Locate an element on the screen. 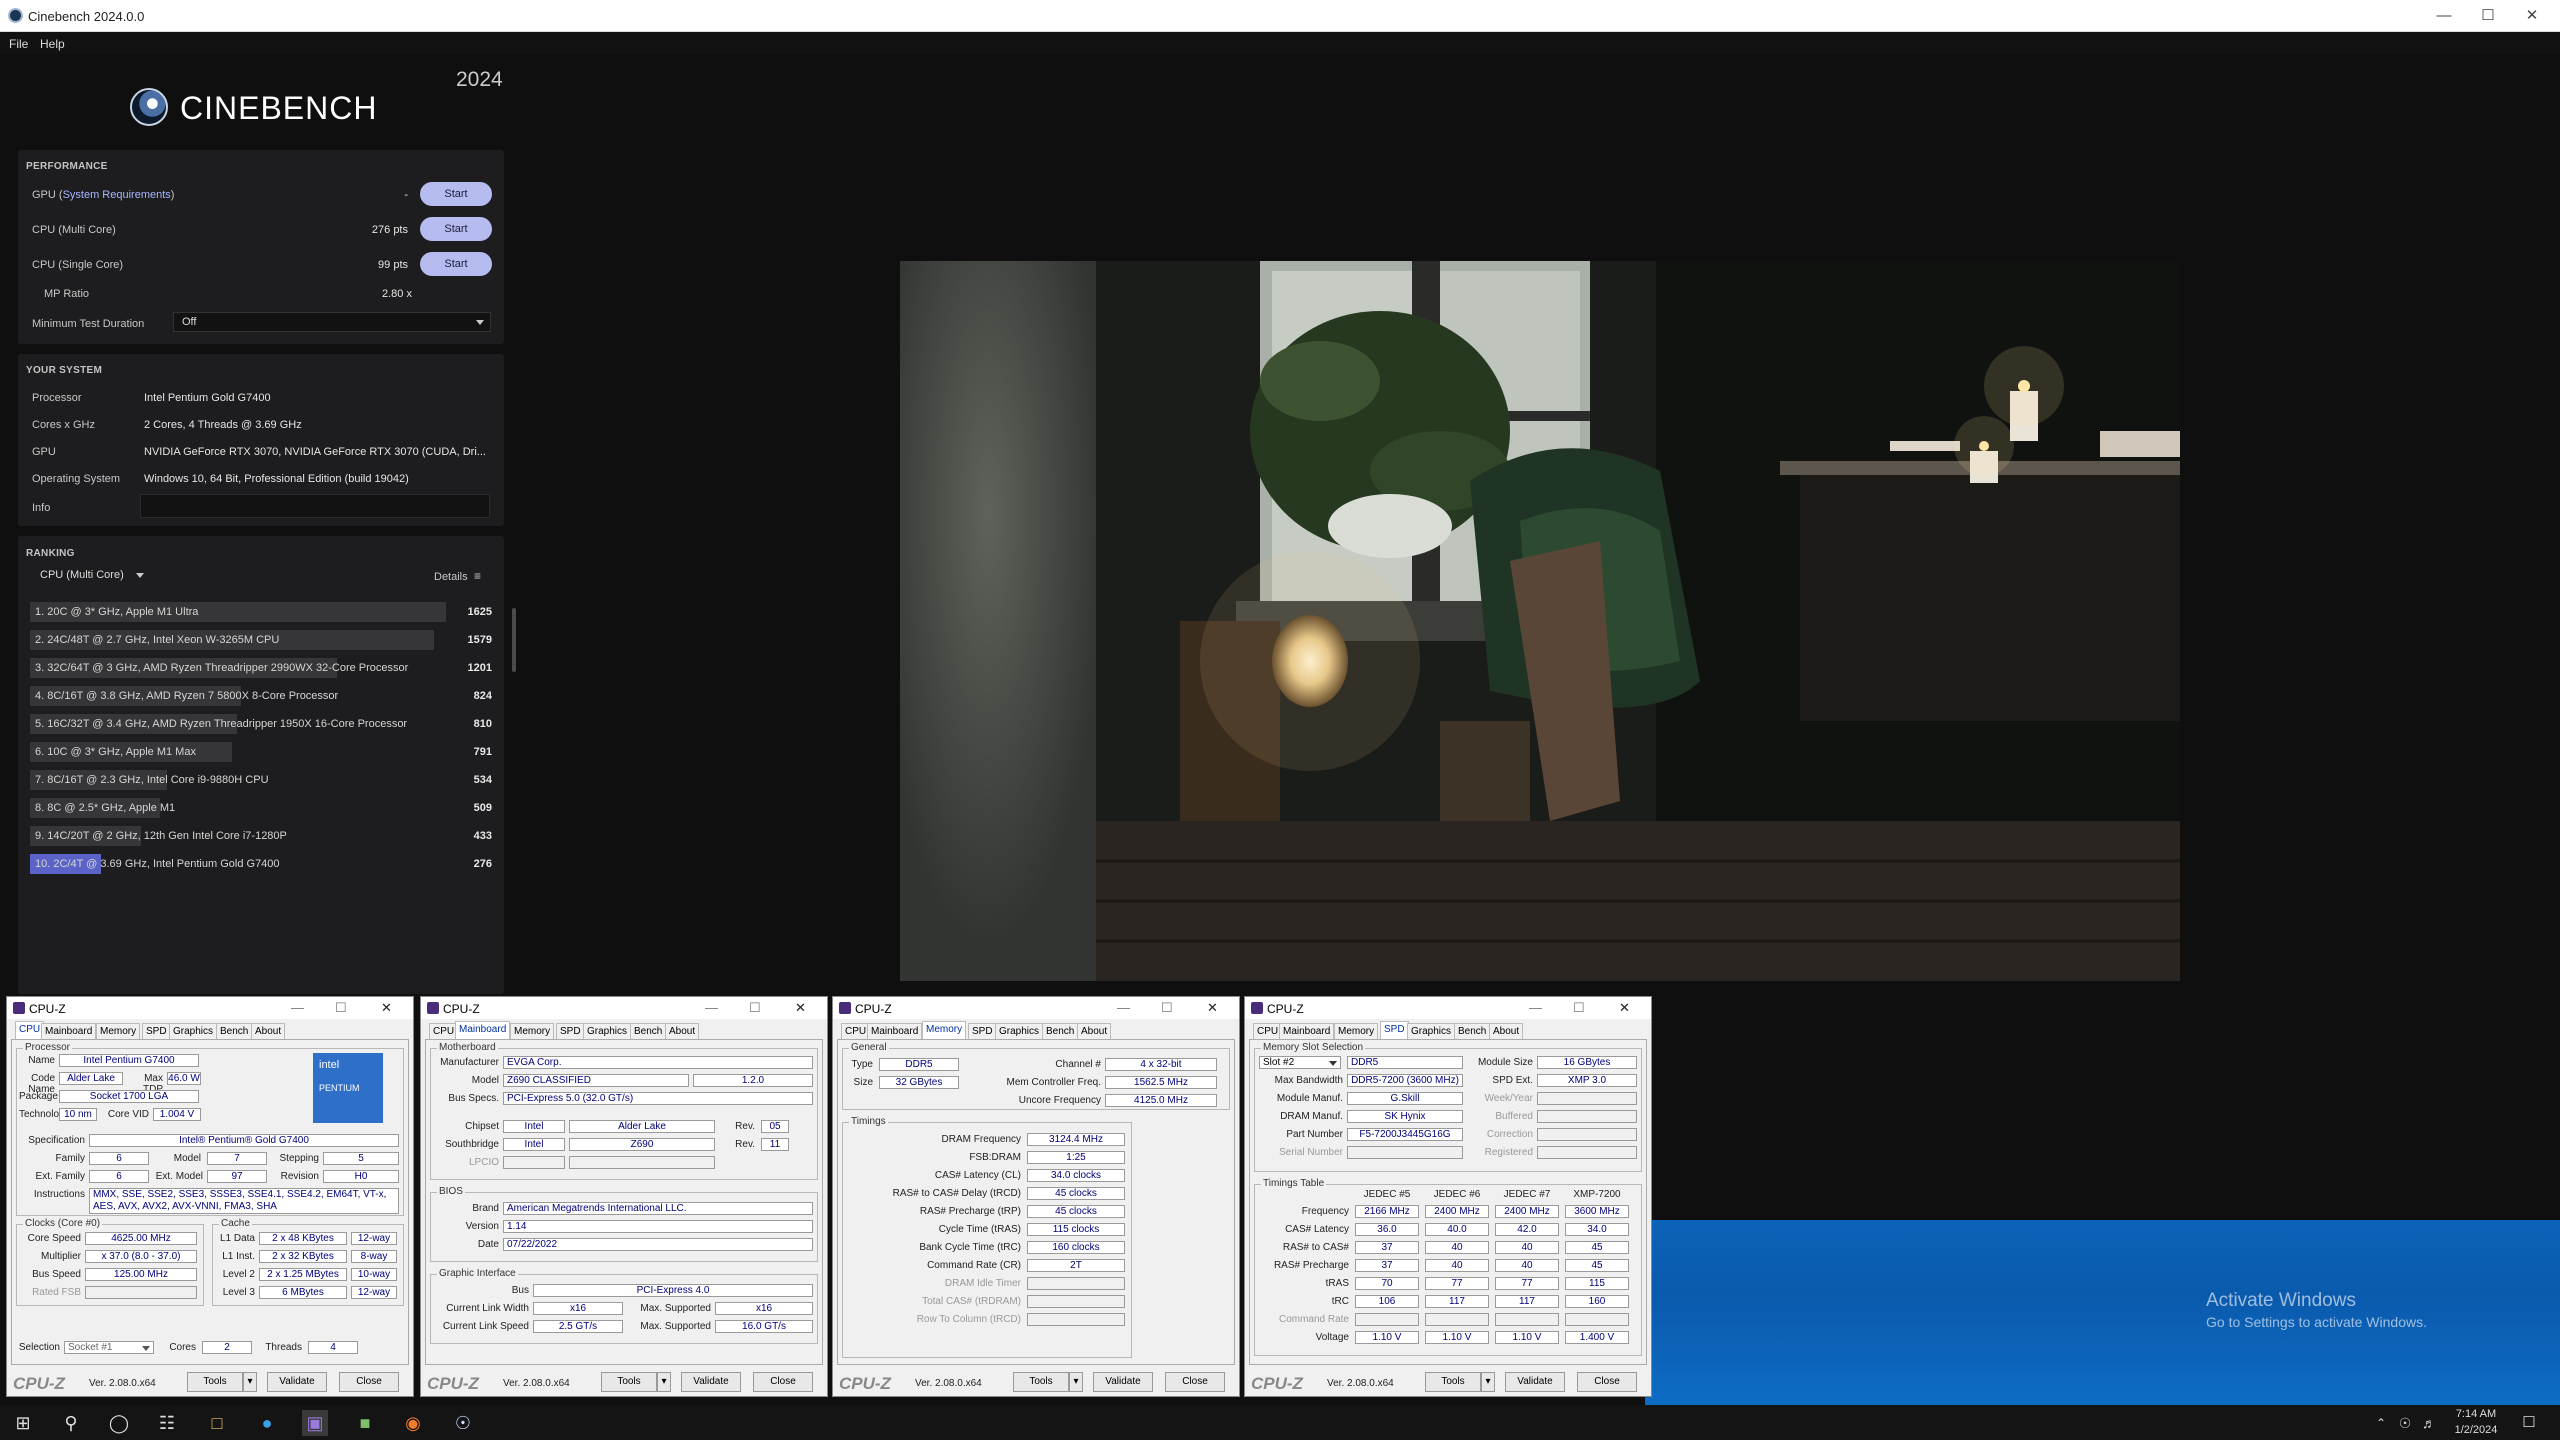  filter-icon: ≡ is located at coordinates (477, 576).